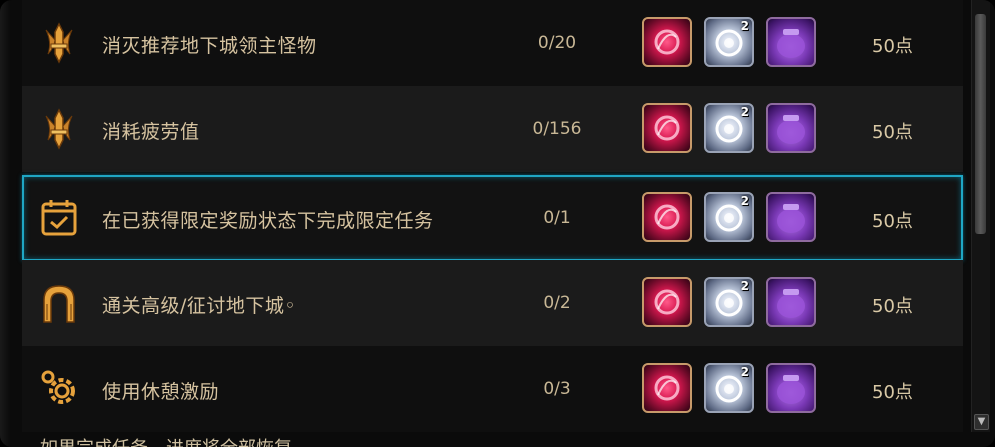  What do you see at coordinates (209, 46) in the screenshot?
I see `task-title: 消灭推荐地下城领主怪物` at bounding box center [209, 46].